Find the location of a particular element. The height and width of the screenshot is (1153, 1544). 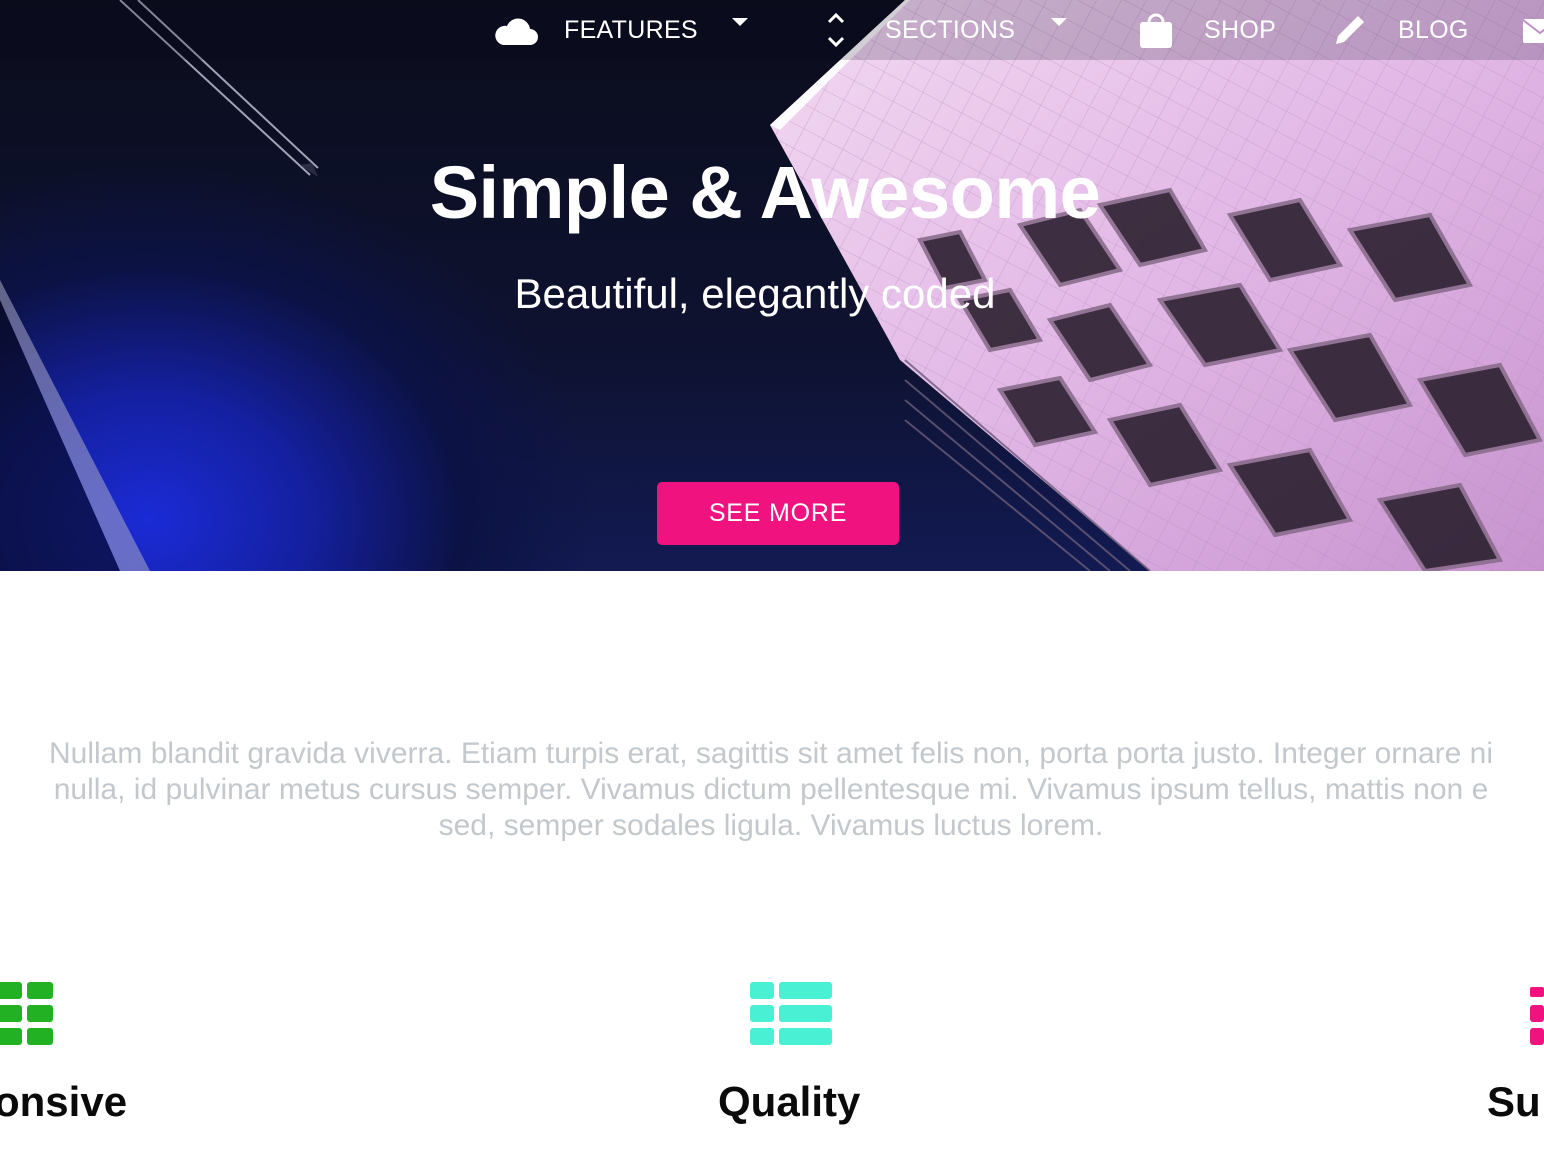

grid-icon is located at coordinates (26, 1013).